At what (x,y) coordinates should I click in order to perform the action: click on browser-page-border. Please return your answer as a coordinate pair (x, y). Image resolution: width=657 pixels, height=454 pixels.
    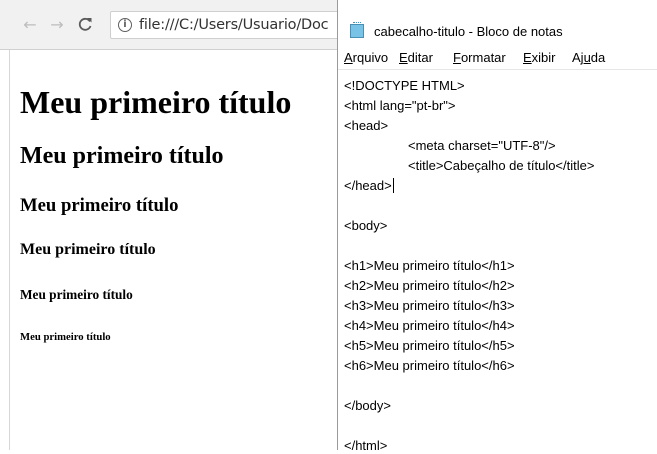
    Looking at the image, I should click on (9, 250).